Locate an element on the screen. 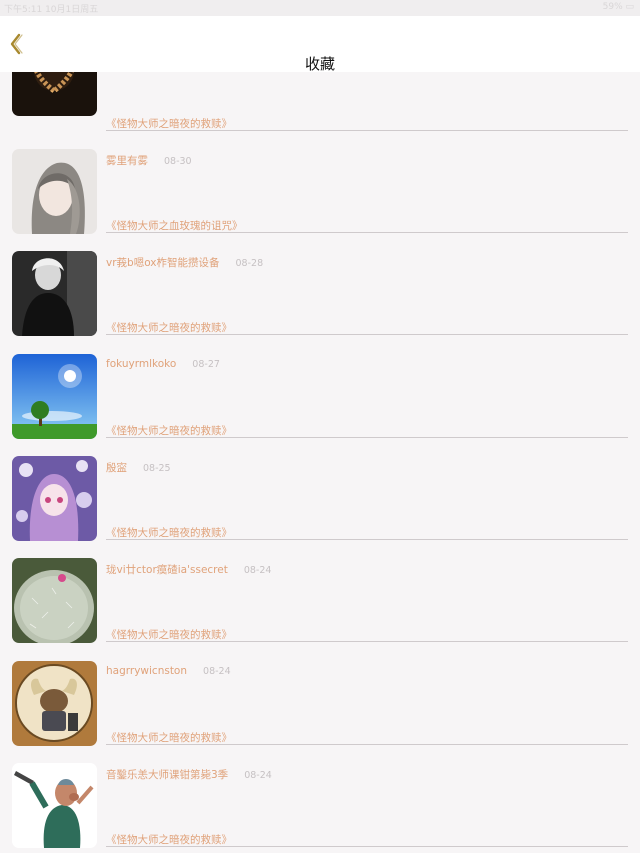 This screenshot has width=640, height=853. user-name: vr莪b嗯ox柞智能攒设备 is located at coordinates (163, 263).